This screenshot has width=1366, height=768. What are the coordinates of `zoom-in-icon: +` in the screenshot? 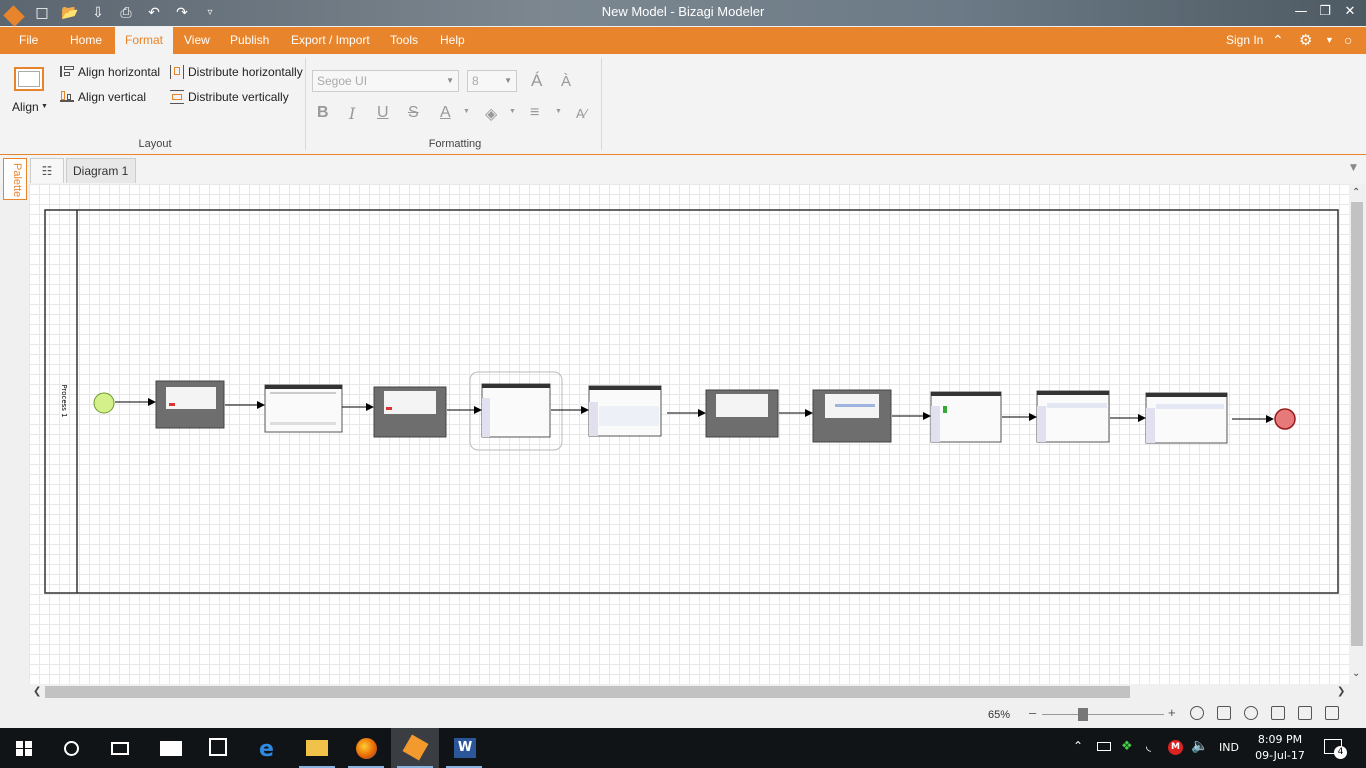 It's located at (1172, 712).